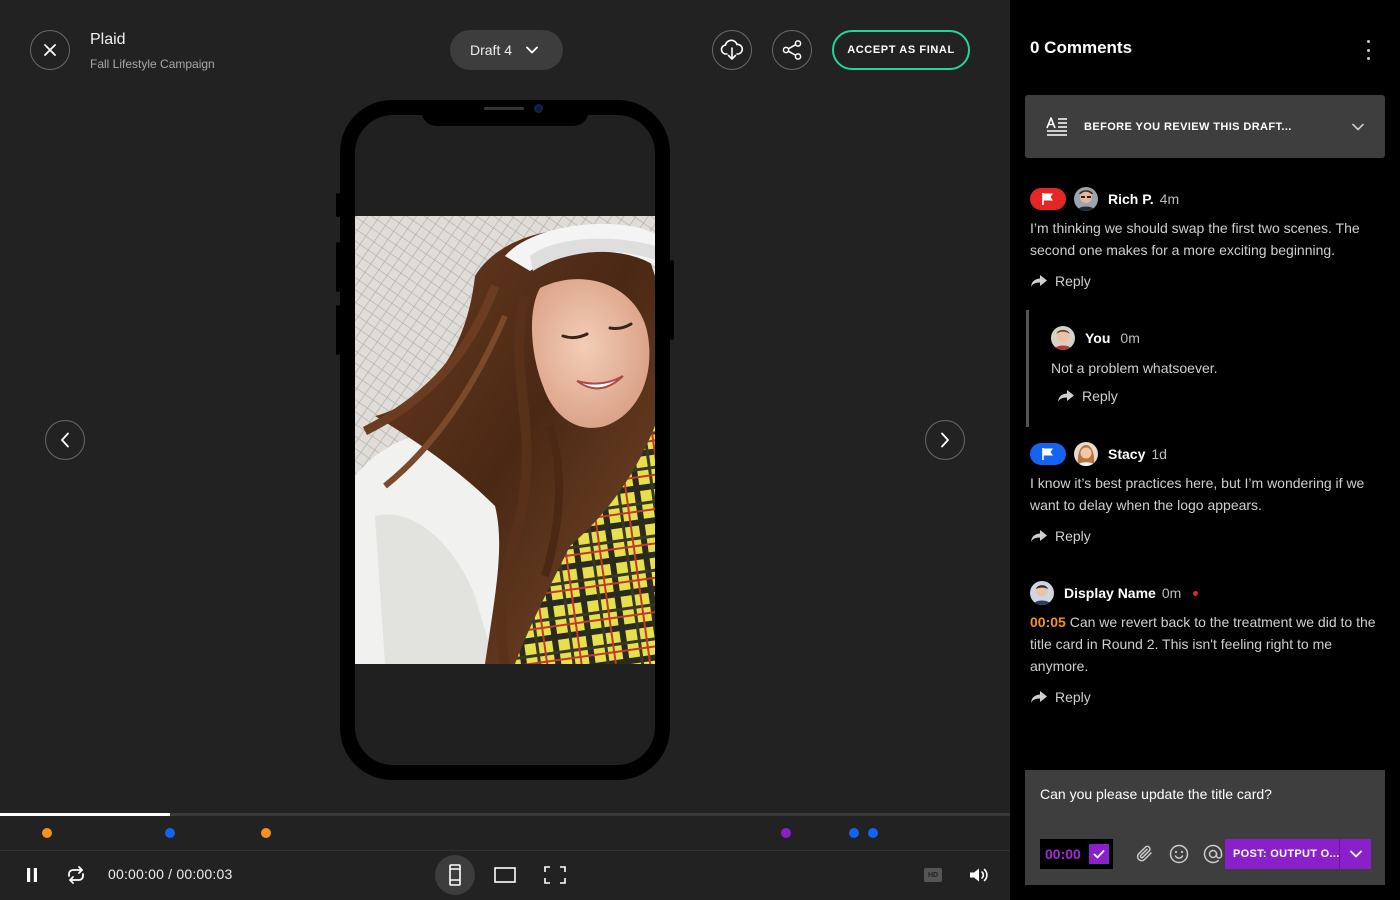 The width and height of the screenshot is (1400, 900). I want to click on phone-side-button, so click(672, 300).